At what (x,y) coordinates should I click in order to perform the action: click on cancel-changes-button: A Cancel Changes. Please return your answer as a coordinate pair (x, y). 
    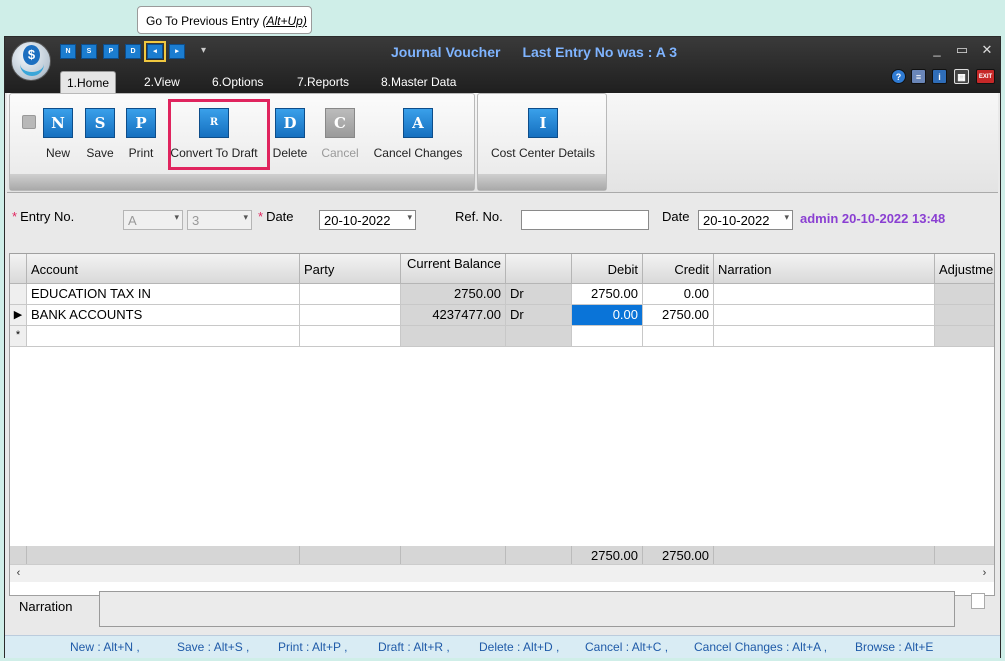
    Looking at the image, I should click on (418, 134).